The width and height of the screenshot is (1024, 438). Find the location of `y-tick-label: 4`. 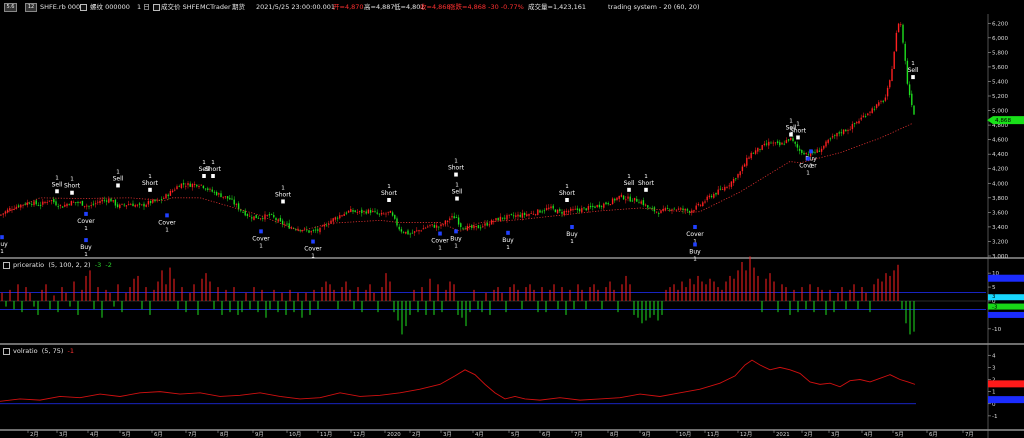

y-tick-label: 4 is located at coordinates (994, 356).